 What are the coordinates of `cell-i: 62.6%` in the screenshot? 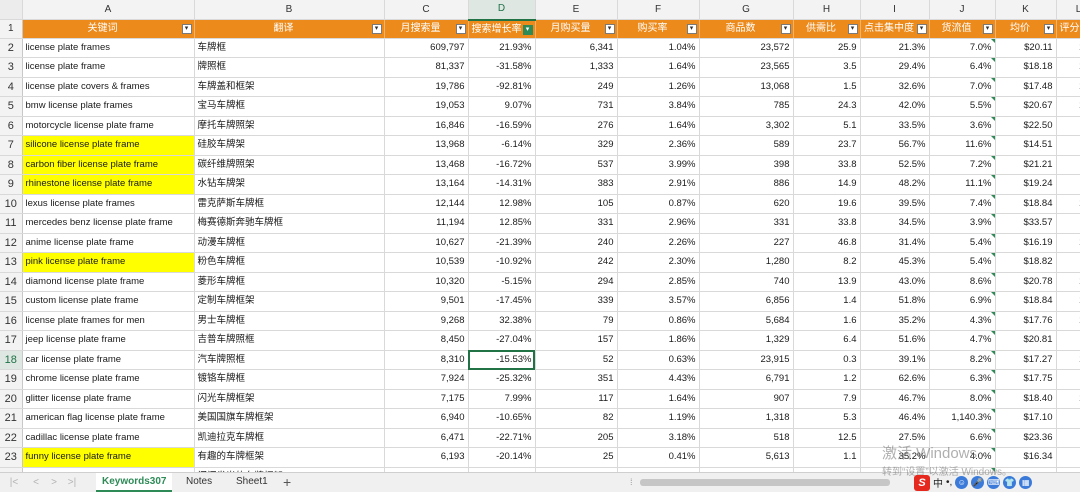 It's located at (895, 379).